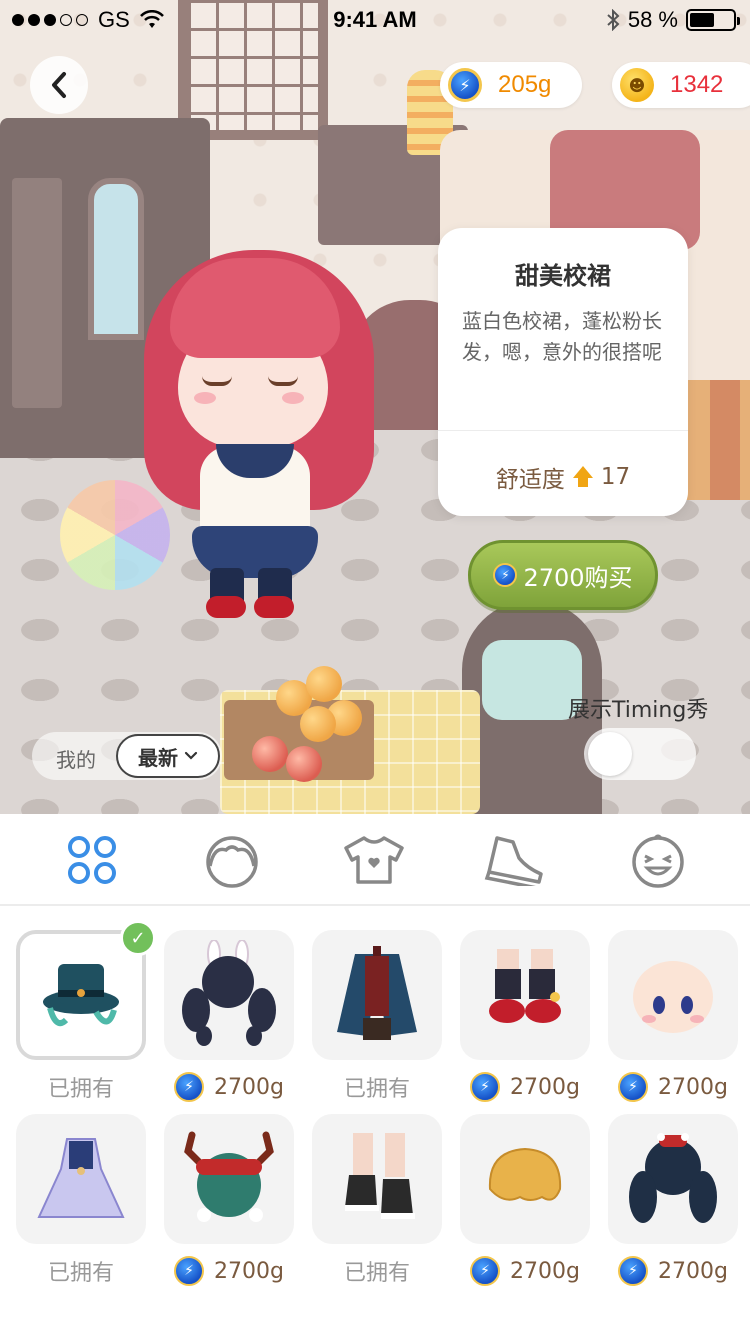 The height and width of the screenshot is (1334, 750). Describe the element at coordinates (380, 1176) in the screenshot. I see `sneakers-thumbnail` at that location.